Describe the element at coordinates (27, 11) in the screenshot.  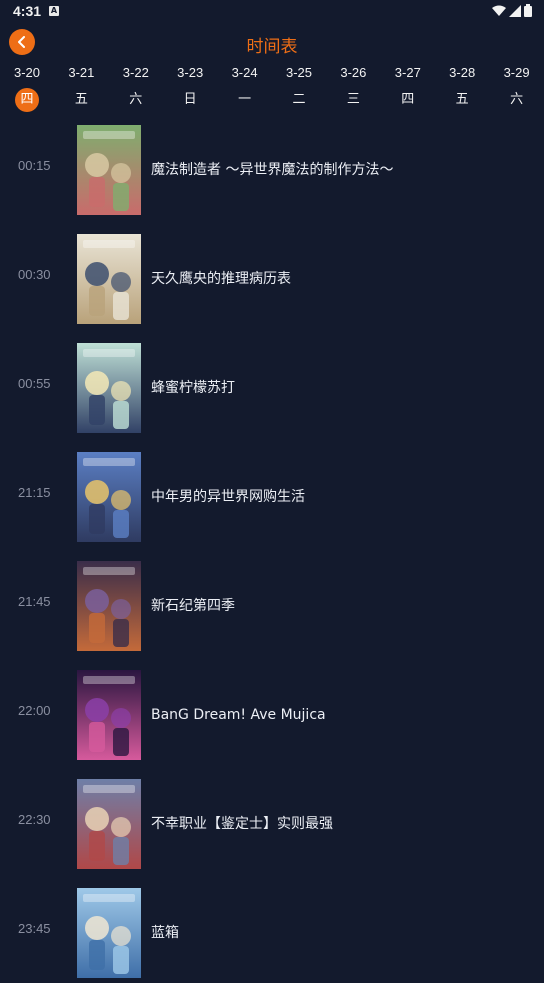
I see `status-time: 4:31` at that location.